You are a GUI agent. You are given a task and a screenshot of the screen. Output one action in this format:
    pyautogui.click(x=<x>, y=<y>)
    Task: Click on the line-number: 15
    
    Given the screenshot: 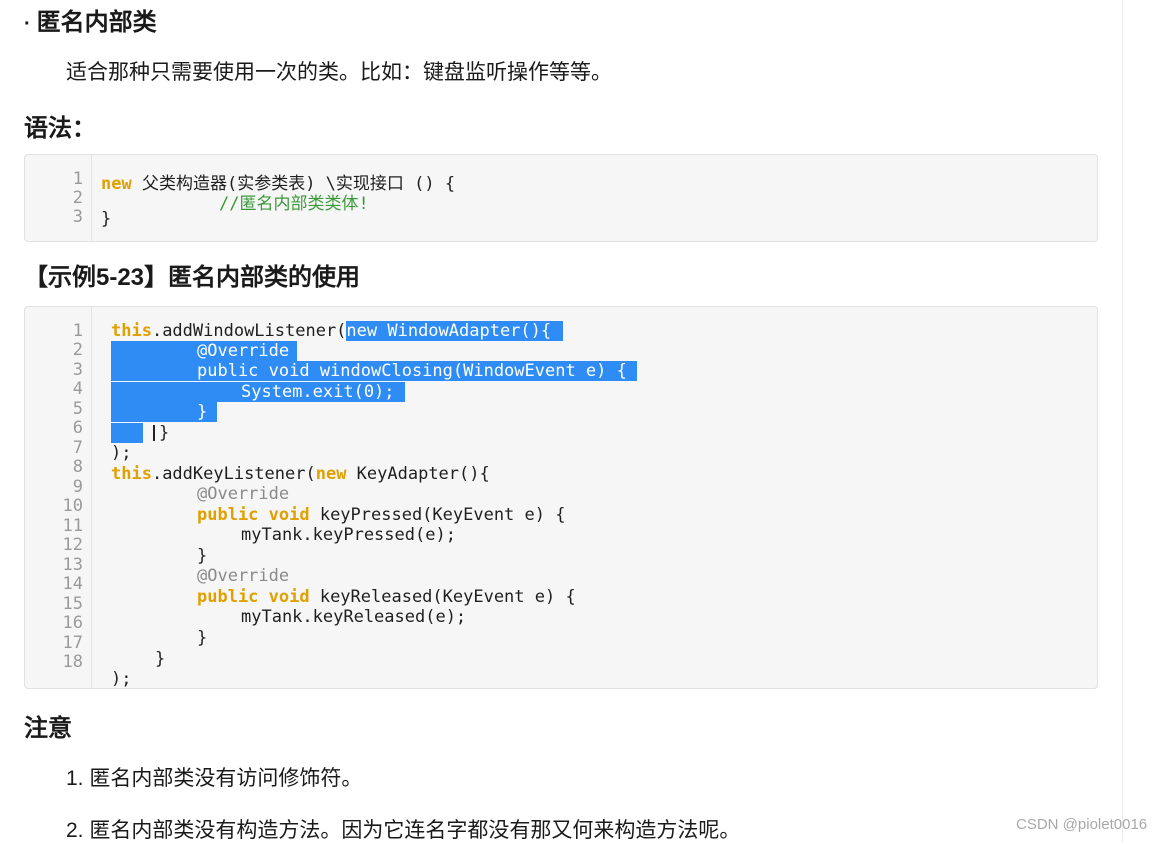 What is the action you would take?
    pyautogui.click(x=72, y=604)
    